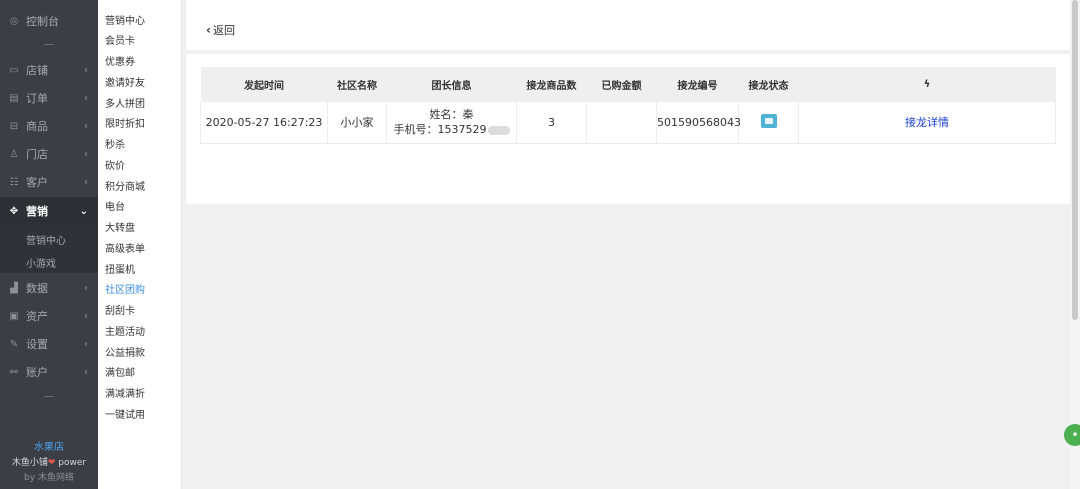  What do you see at coordinates (120, 268) in the screenshot?
I see `subnav-item: 扭蛋机` at bounding box center [120, 268].